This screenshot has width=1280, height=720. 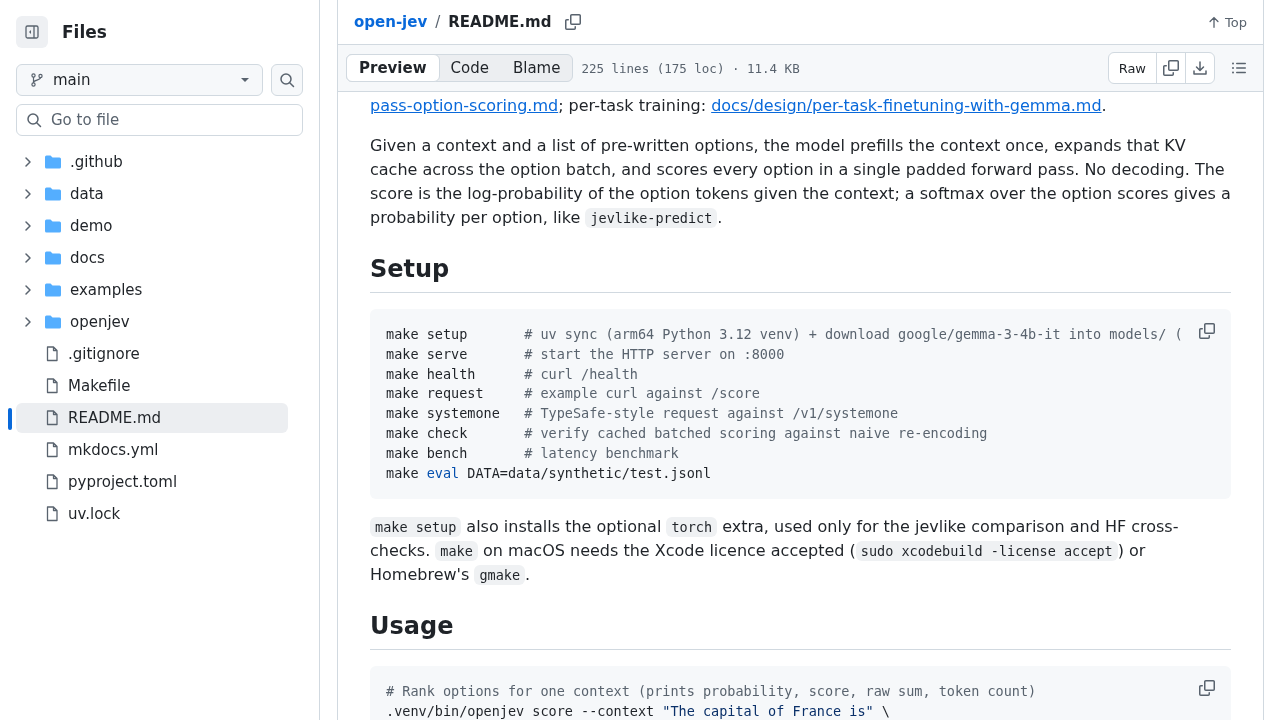 I want to click on code-line: make setup # uv sync (arm64 Python 3.12 venv) + download google/gemma-3-4b-it into models/ (, so click(x=784, y=334).